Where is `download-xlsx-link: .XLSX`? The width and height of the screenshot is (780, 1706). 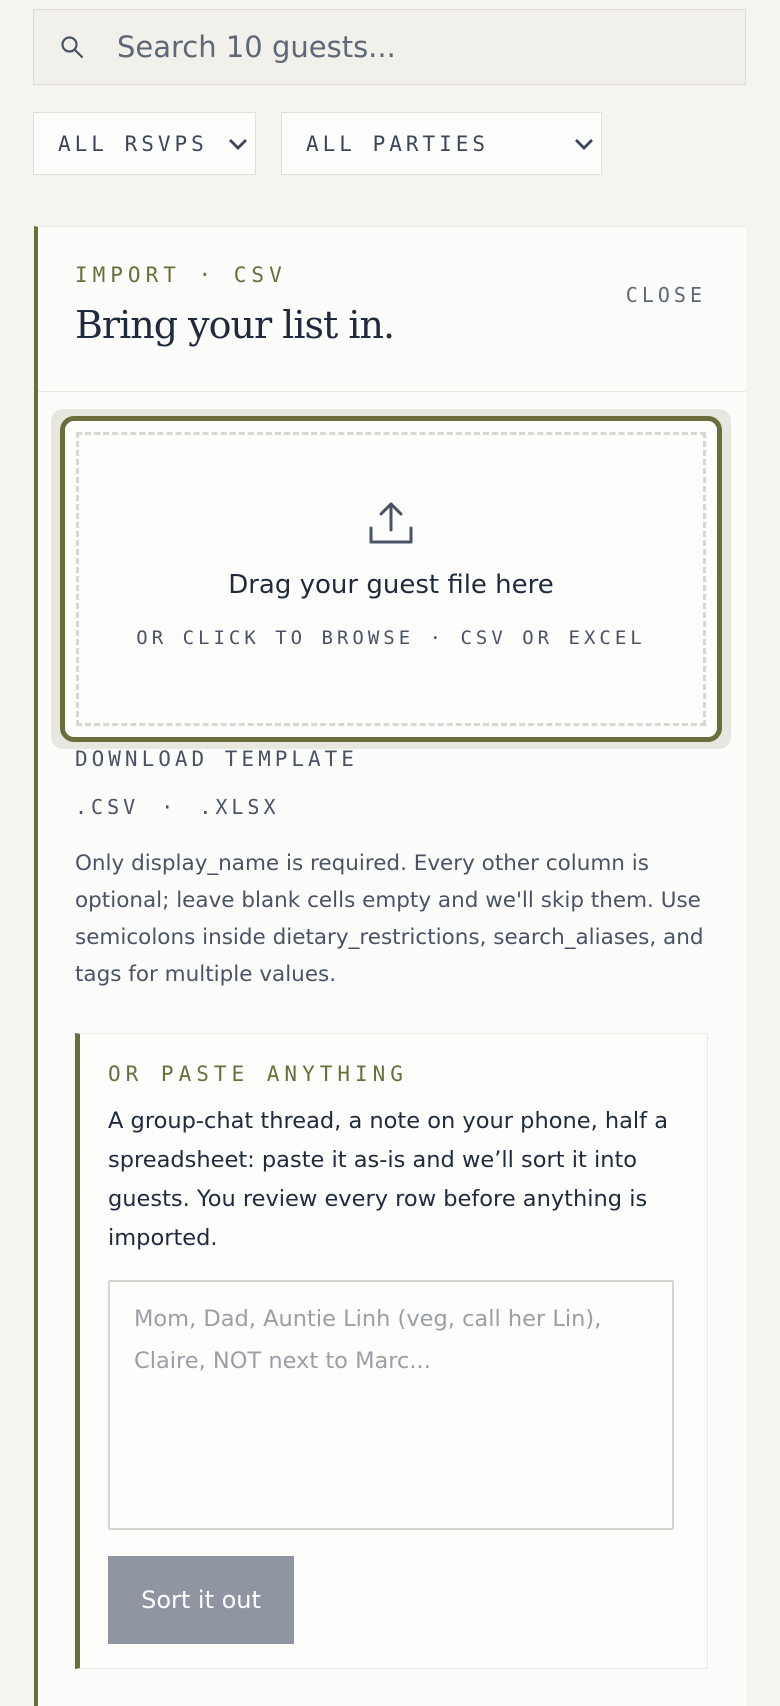
download-xlsx-link: .XLSX is located at coordinates (239, 807).